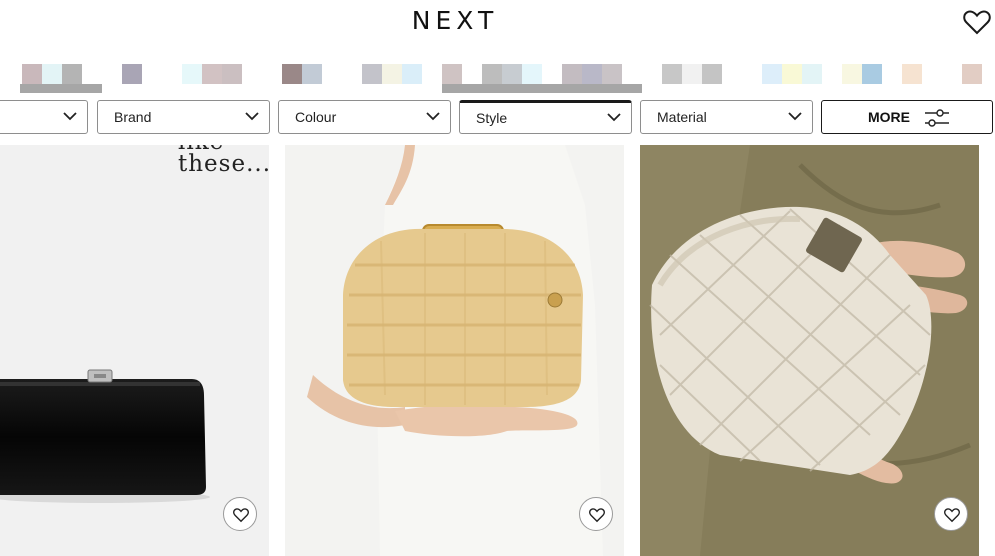 This screenshot has width=995, height=556. What do you see at coordinates (937, 118) in the screenshot?
I see `sliders-icon` at bounding box center [937, 118].